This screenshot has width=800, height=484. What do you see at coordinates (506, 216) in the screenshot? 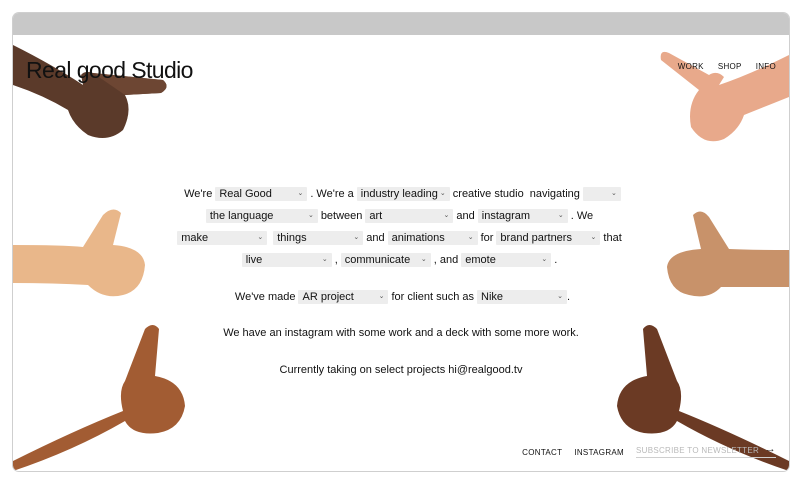
I see `select-value: instagram` at bounding box center [506, 216].